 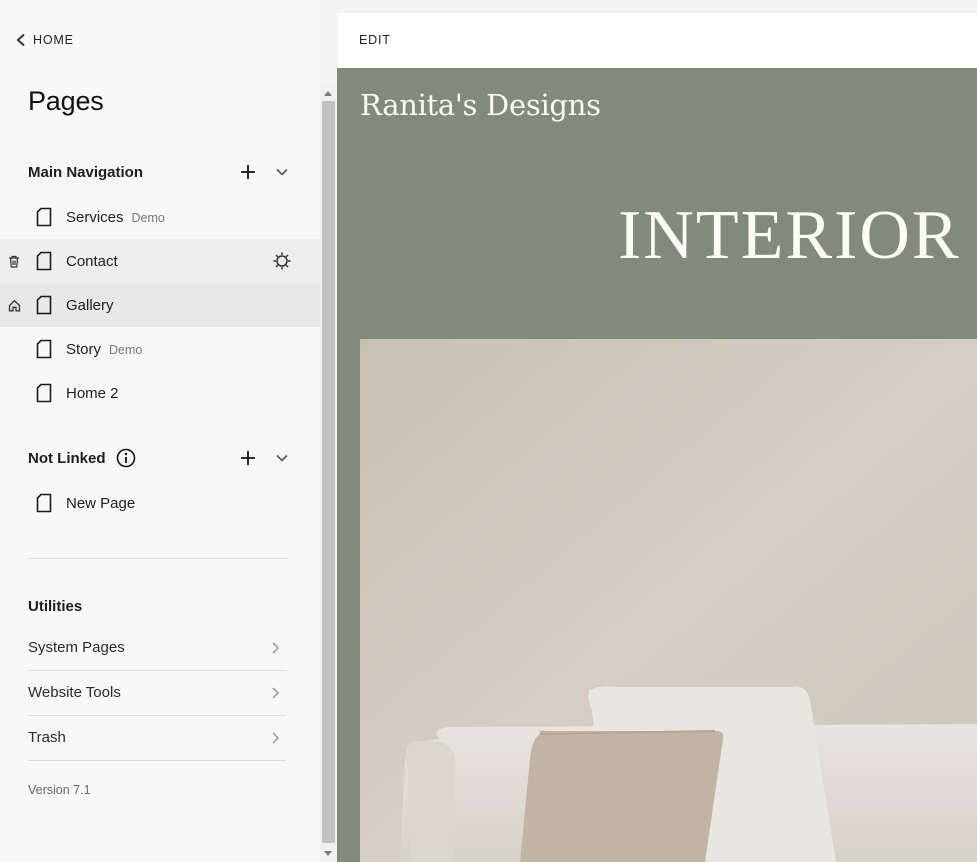 I want to click on page-label: New Page, so click(x=101, y=503).